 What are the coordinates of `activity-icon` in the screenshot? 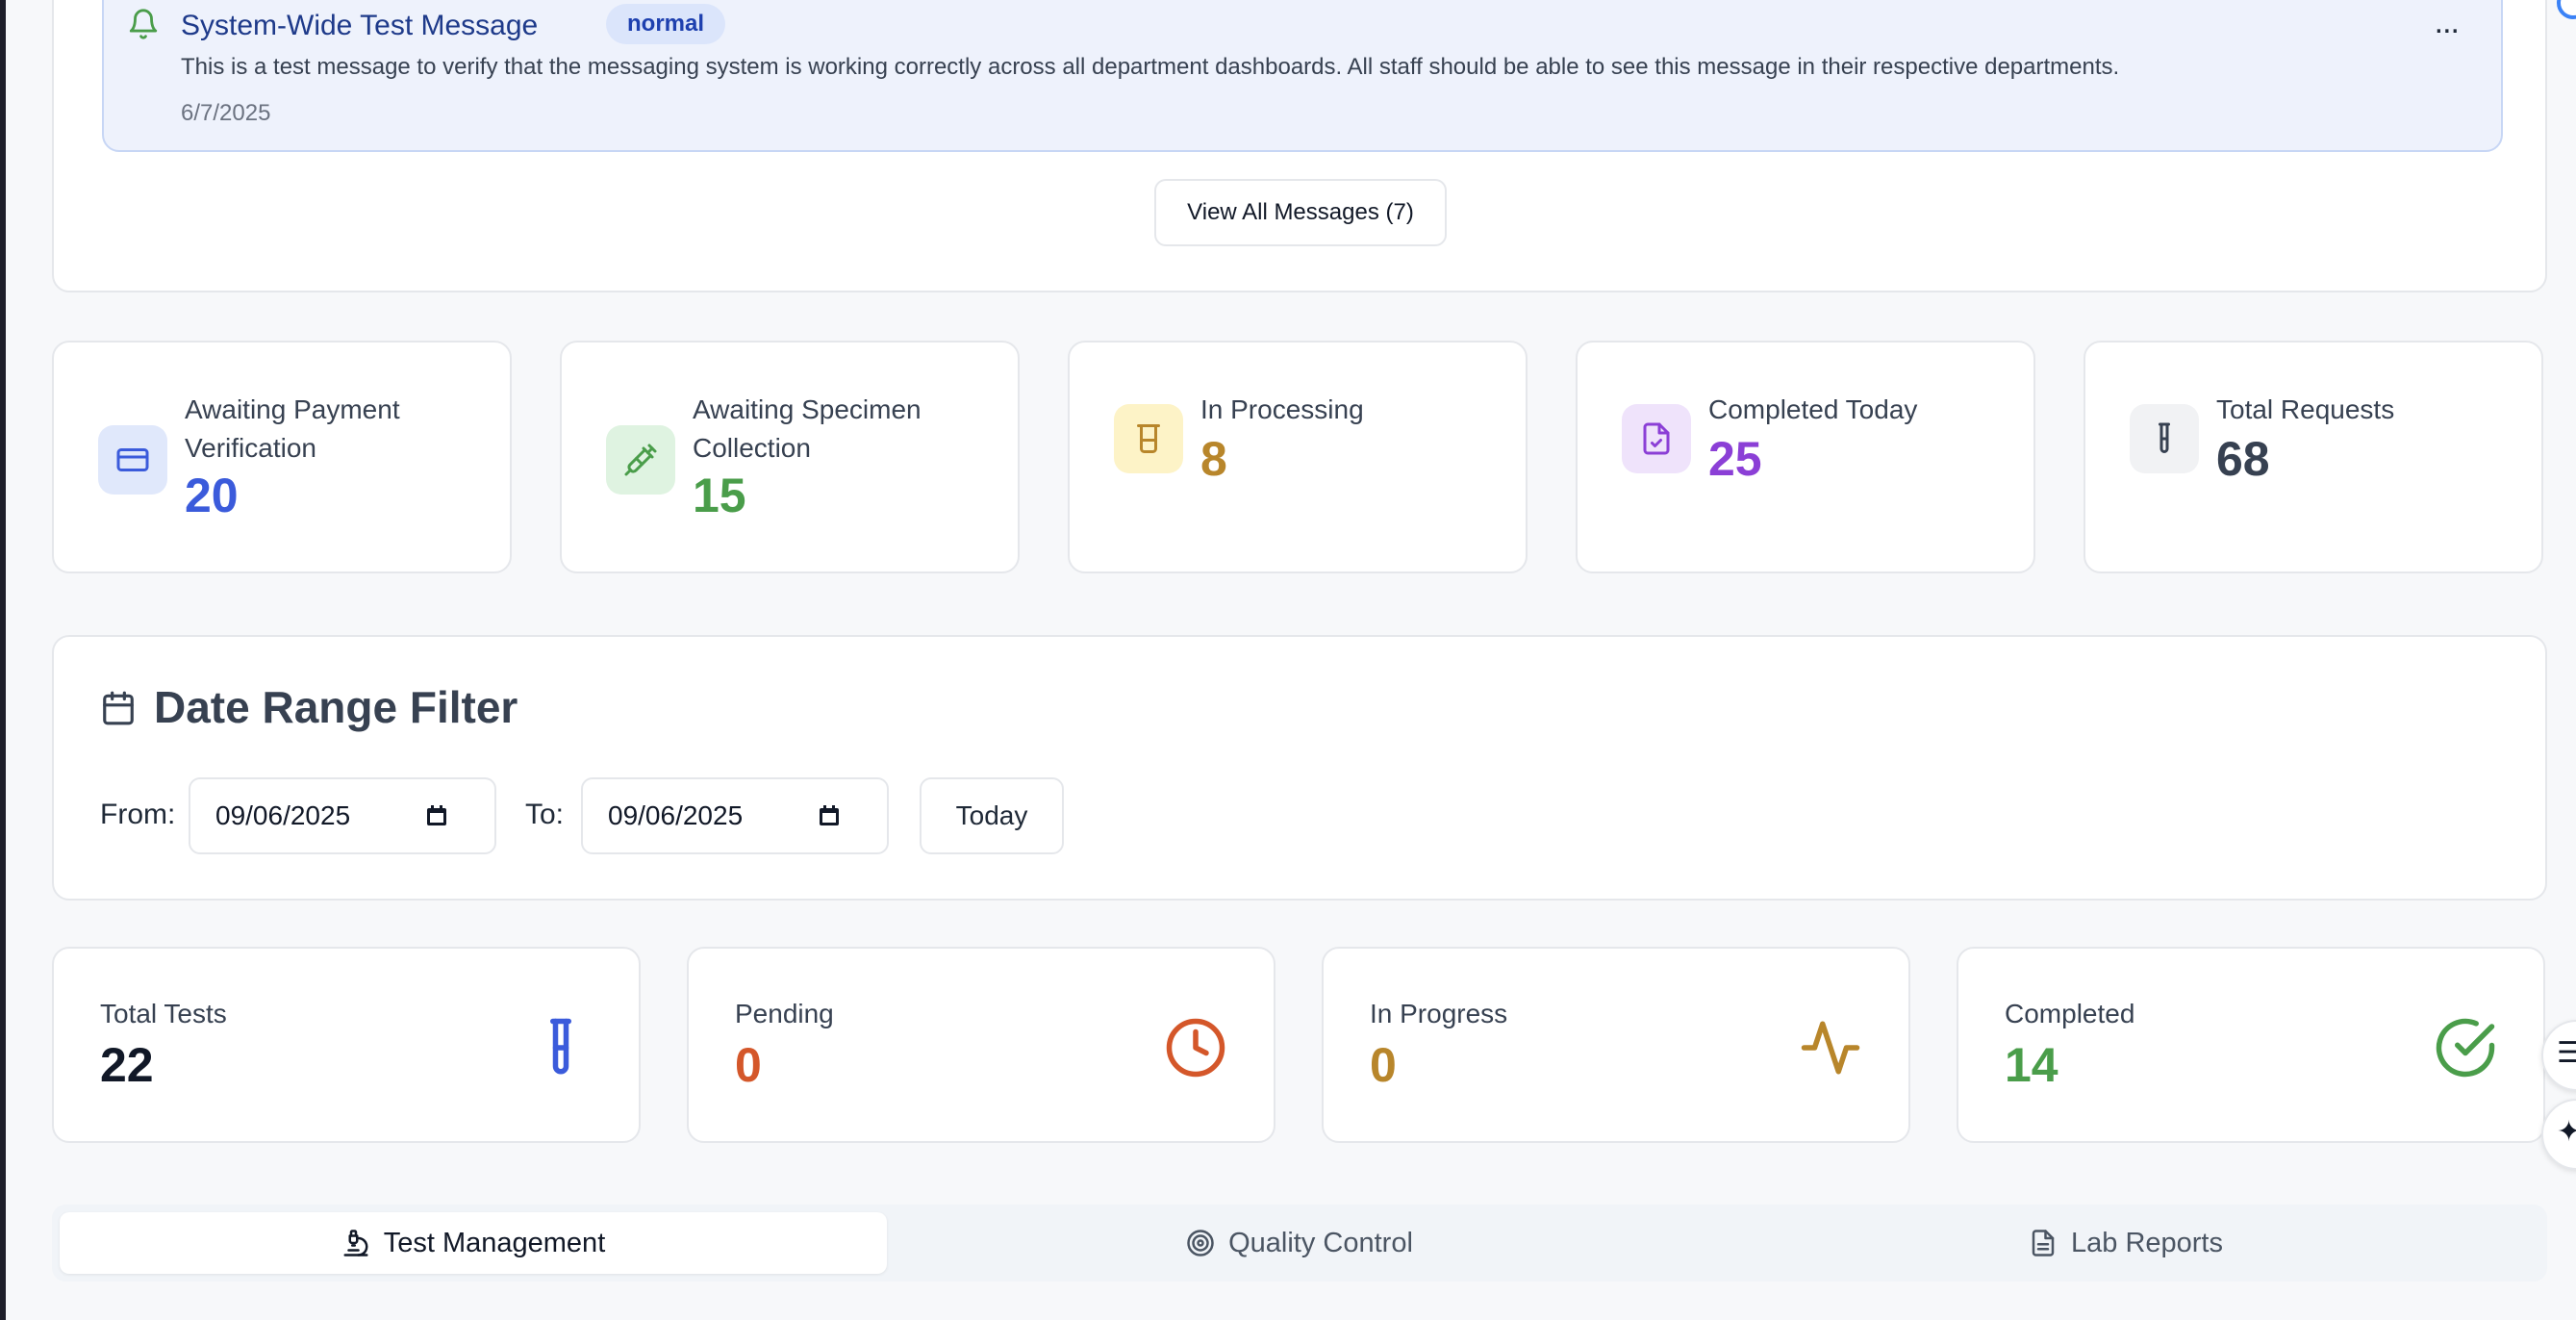 It's located at (1831, 1048).